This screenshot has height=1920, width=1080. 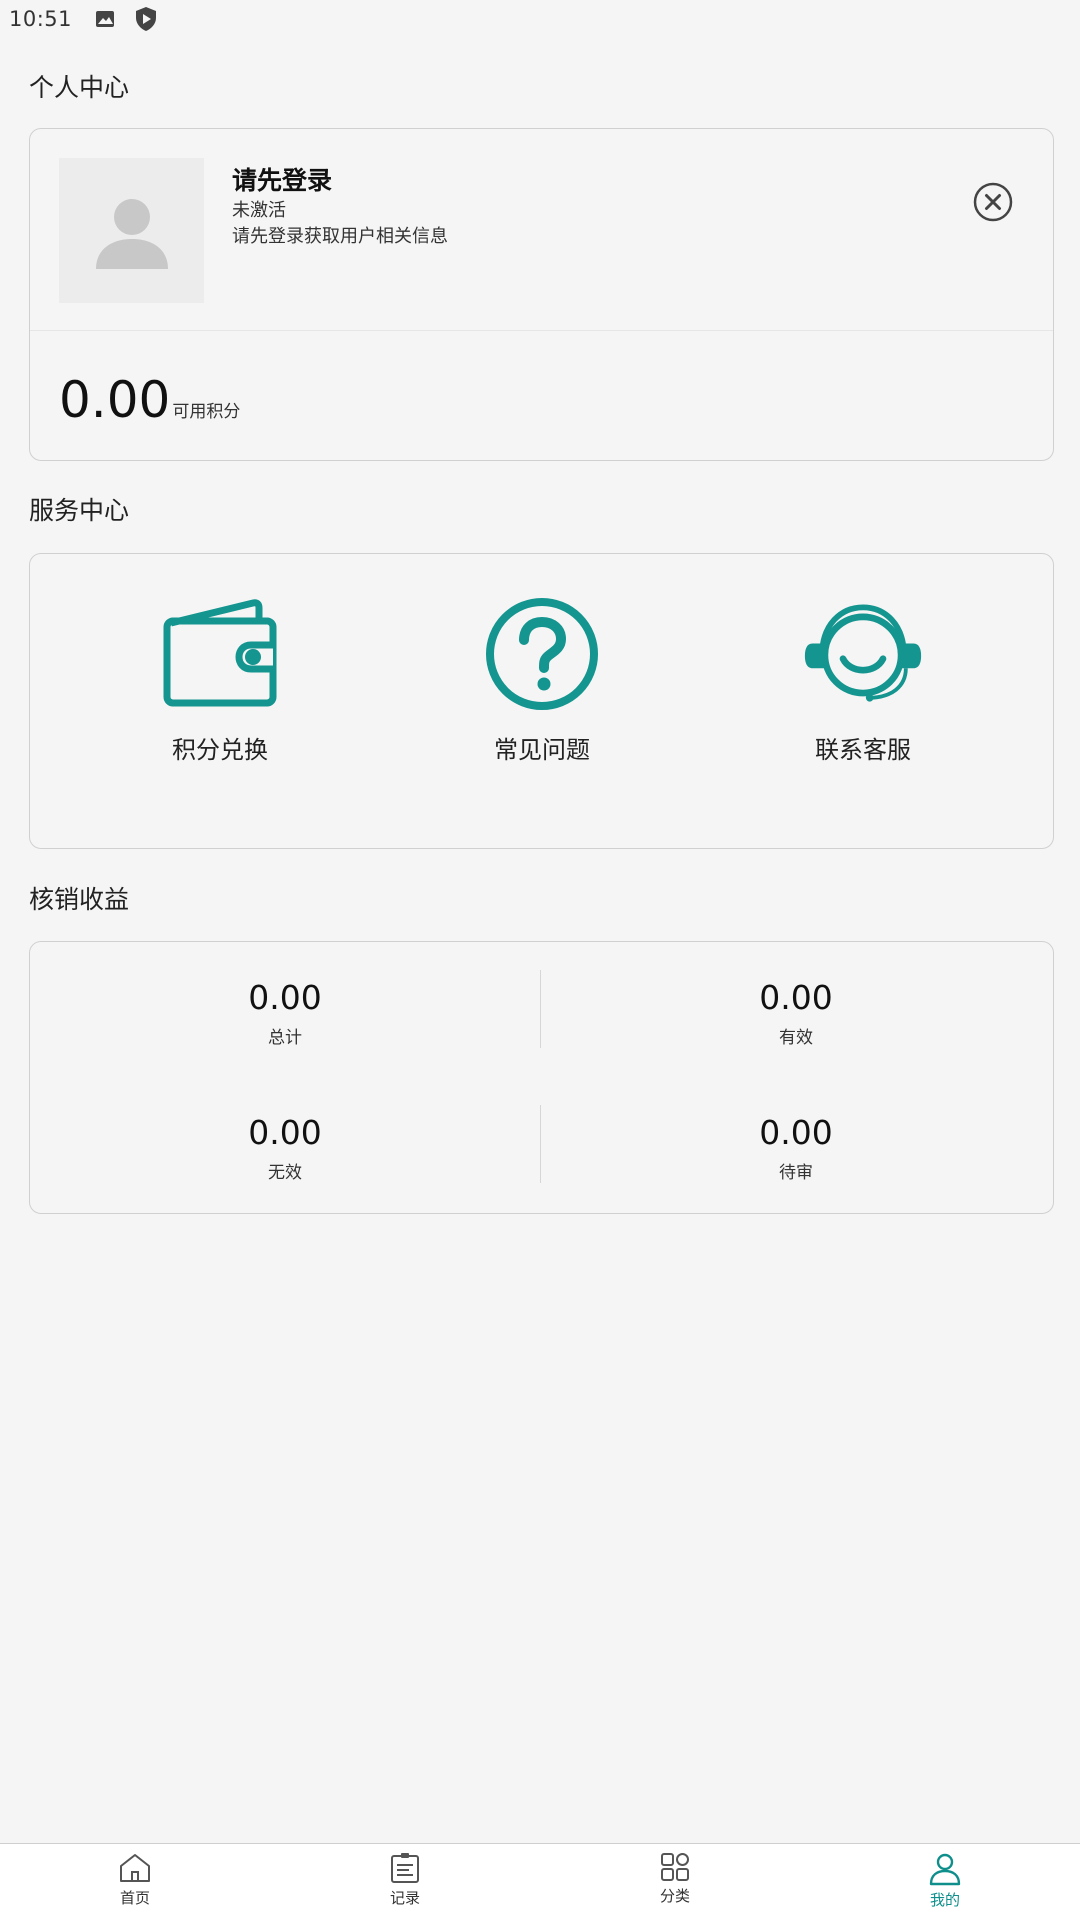 What do you see at coordinates (863, 653) in the screenshot?
I see `customer-service-headset-icon` at bounding box center [863, 653].